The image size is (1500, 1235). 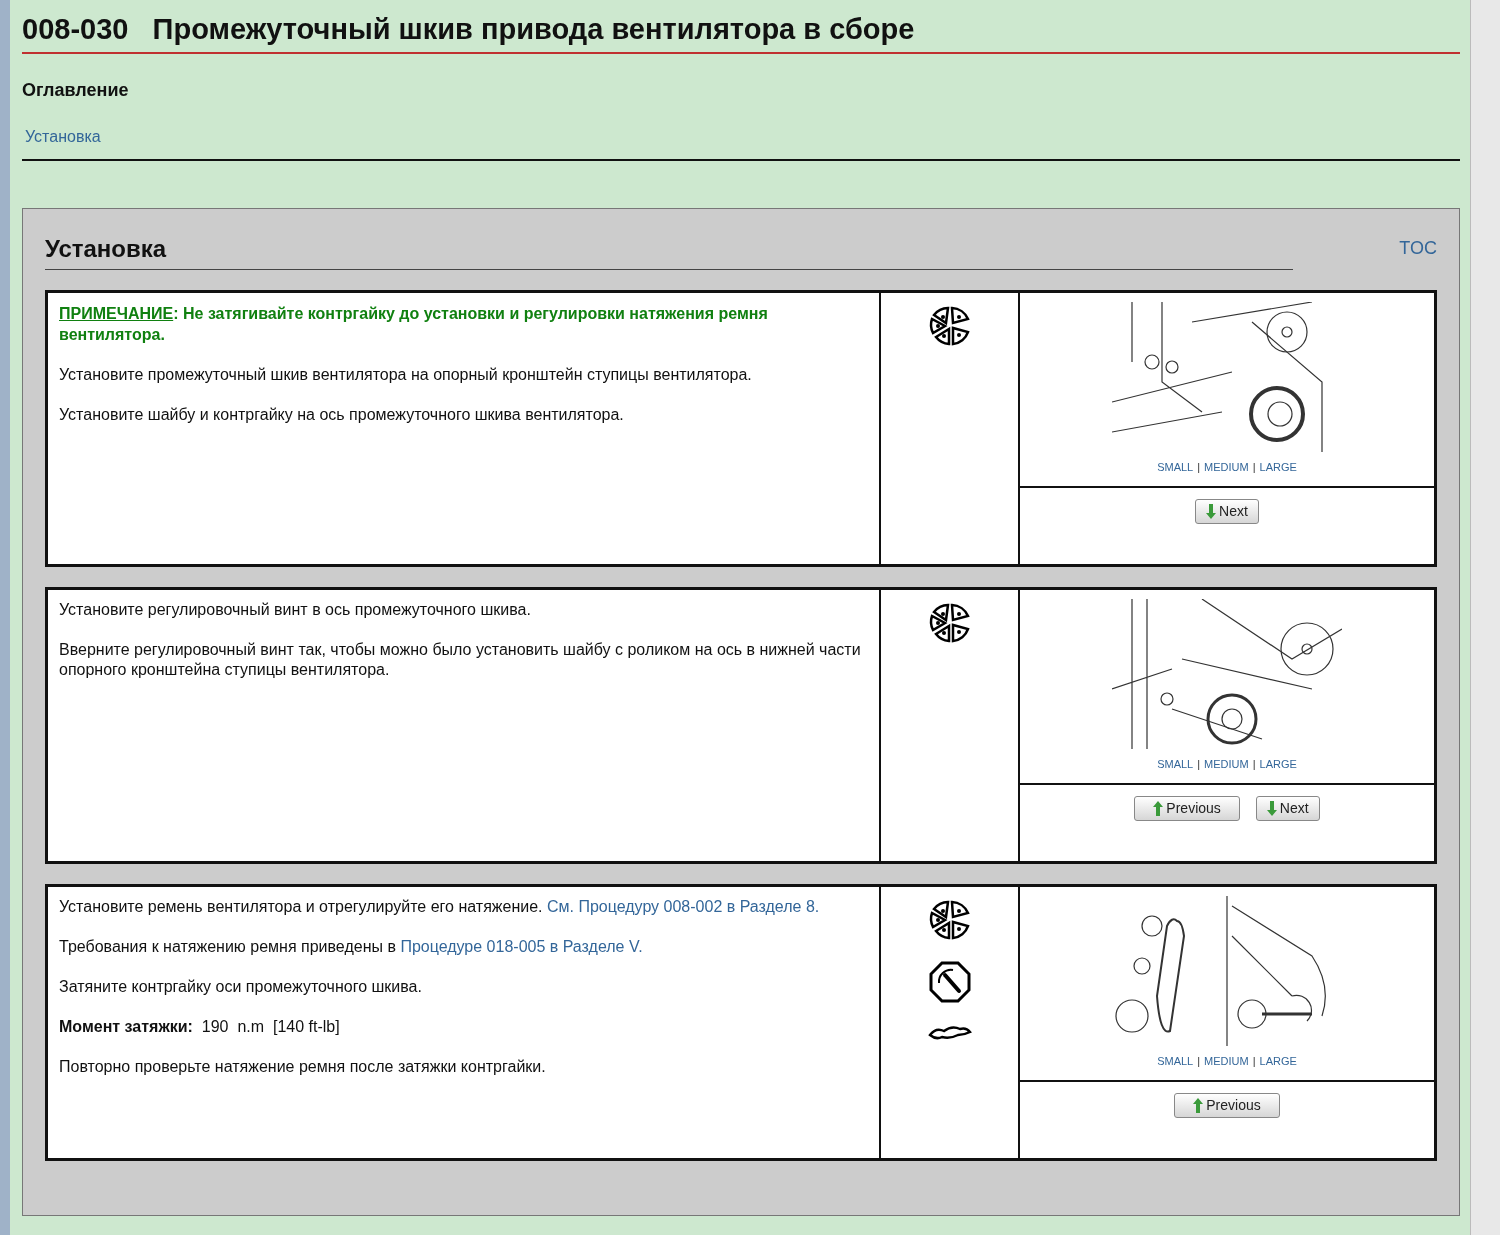 What do you see at coordinates (949, 982) in the screenshot?
I see `octagon-wrench-icon` at bounding box center [949, 982].